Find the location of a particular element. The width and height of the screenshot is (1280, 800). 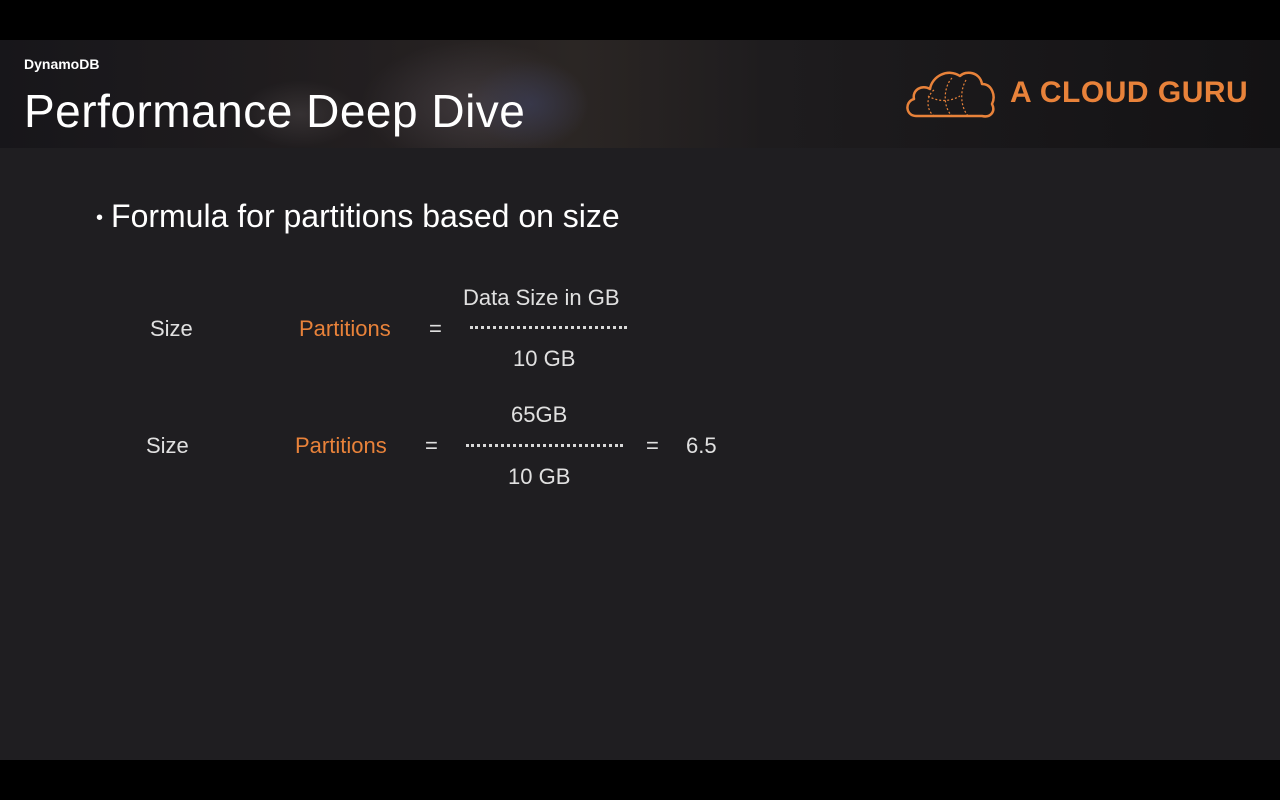

formula2-equals: = is located at coordinates (431, 445).